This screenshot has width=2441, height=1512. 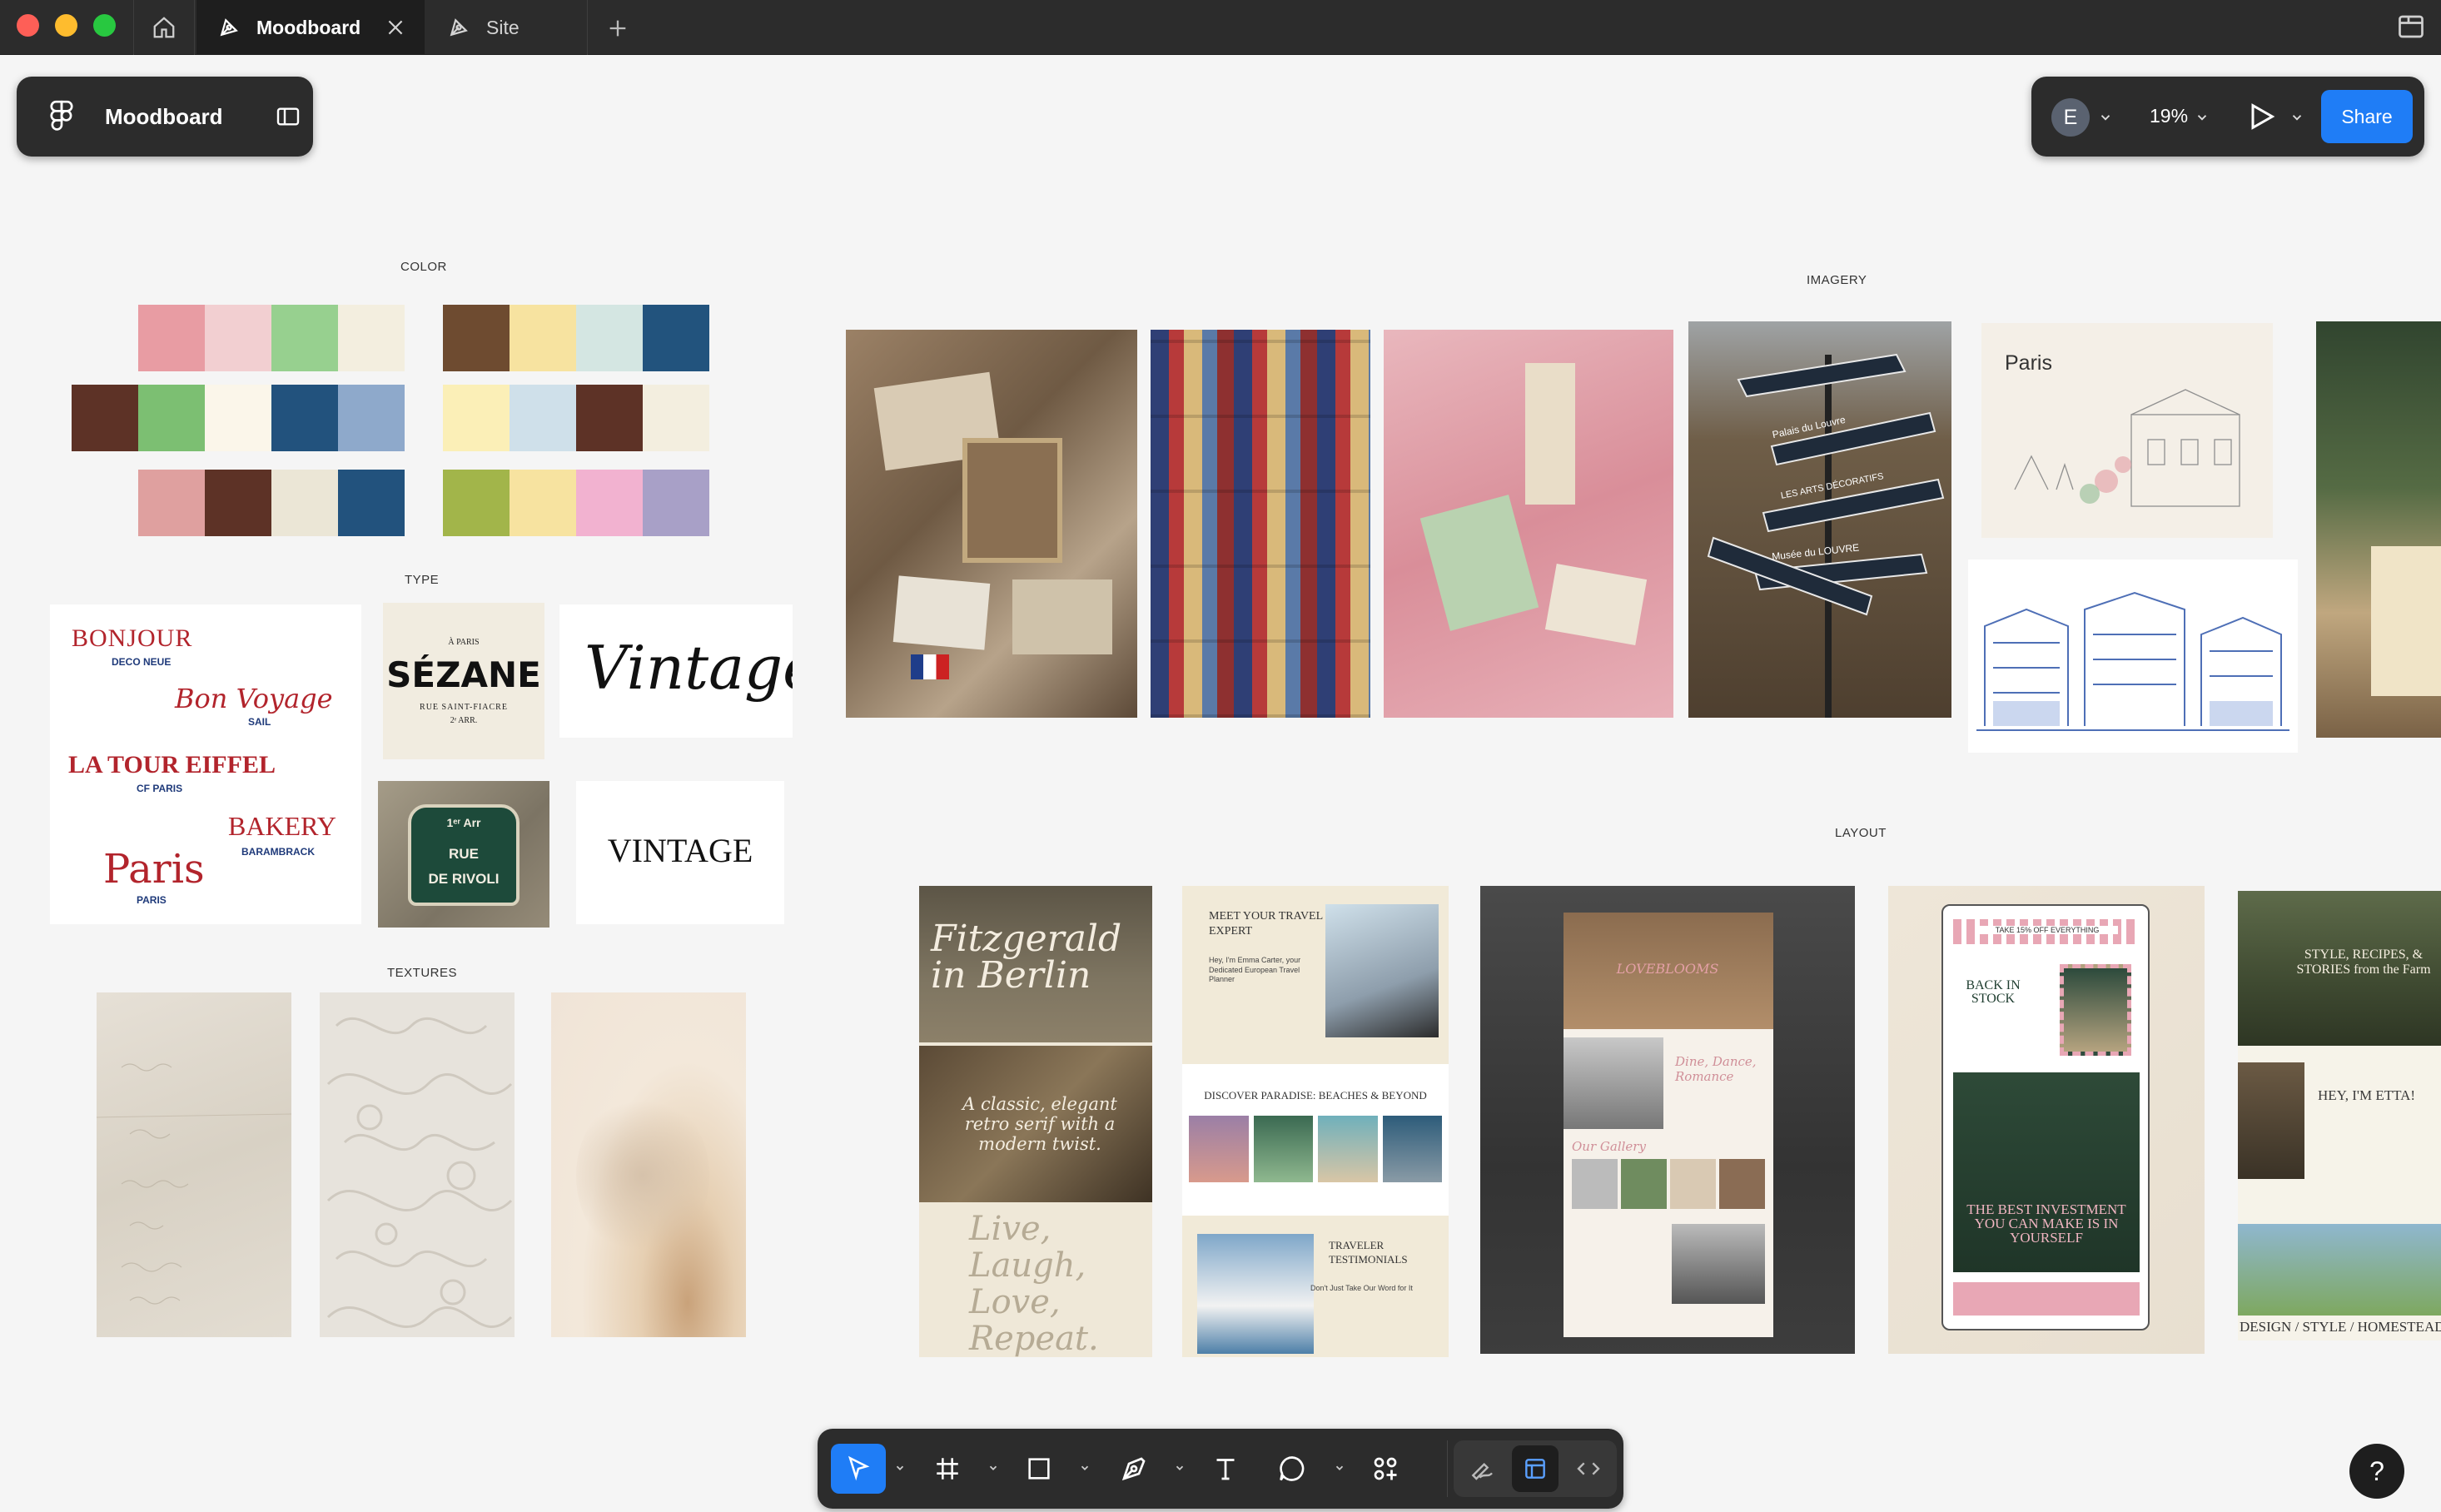 What do you see at coordinates (464, 707) in the screenshot?
I see `type-sample: RUE SAINT-FIACRE` at bounding box center [464, 707].